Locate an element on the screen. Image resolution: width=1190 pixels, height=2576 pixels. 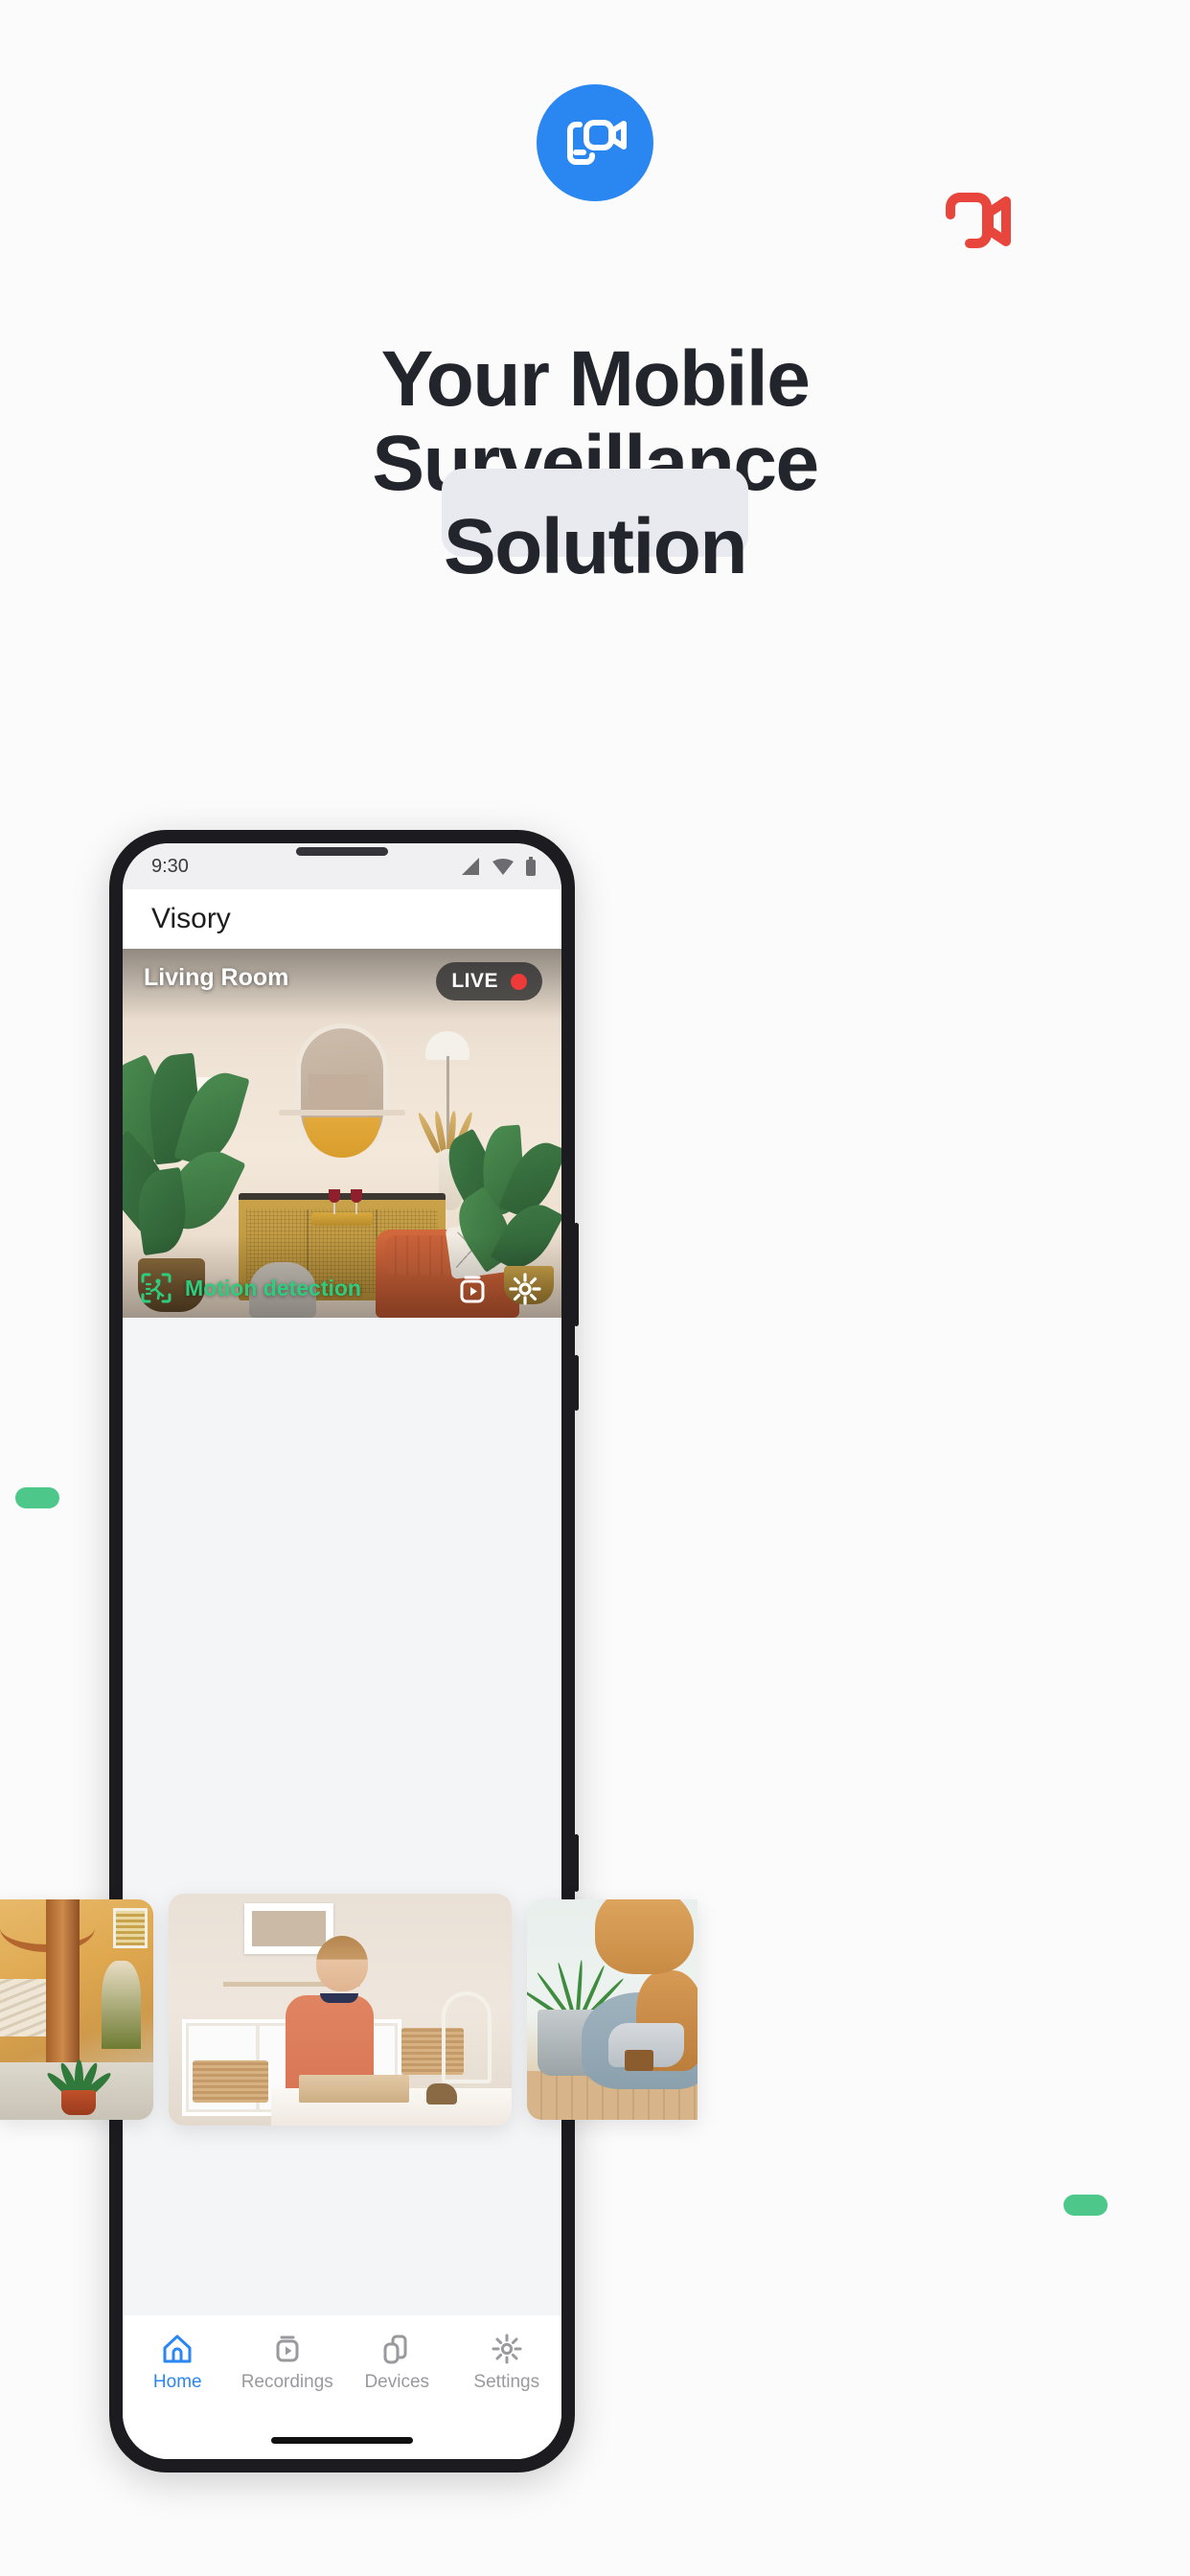
motion-detection-status: Motion detection is located at coordinates (250, 1288).